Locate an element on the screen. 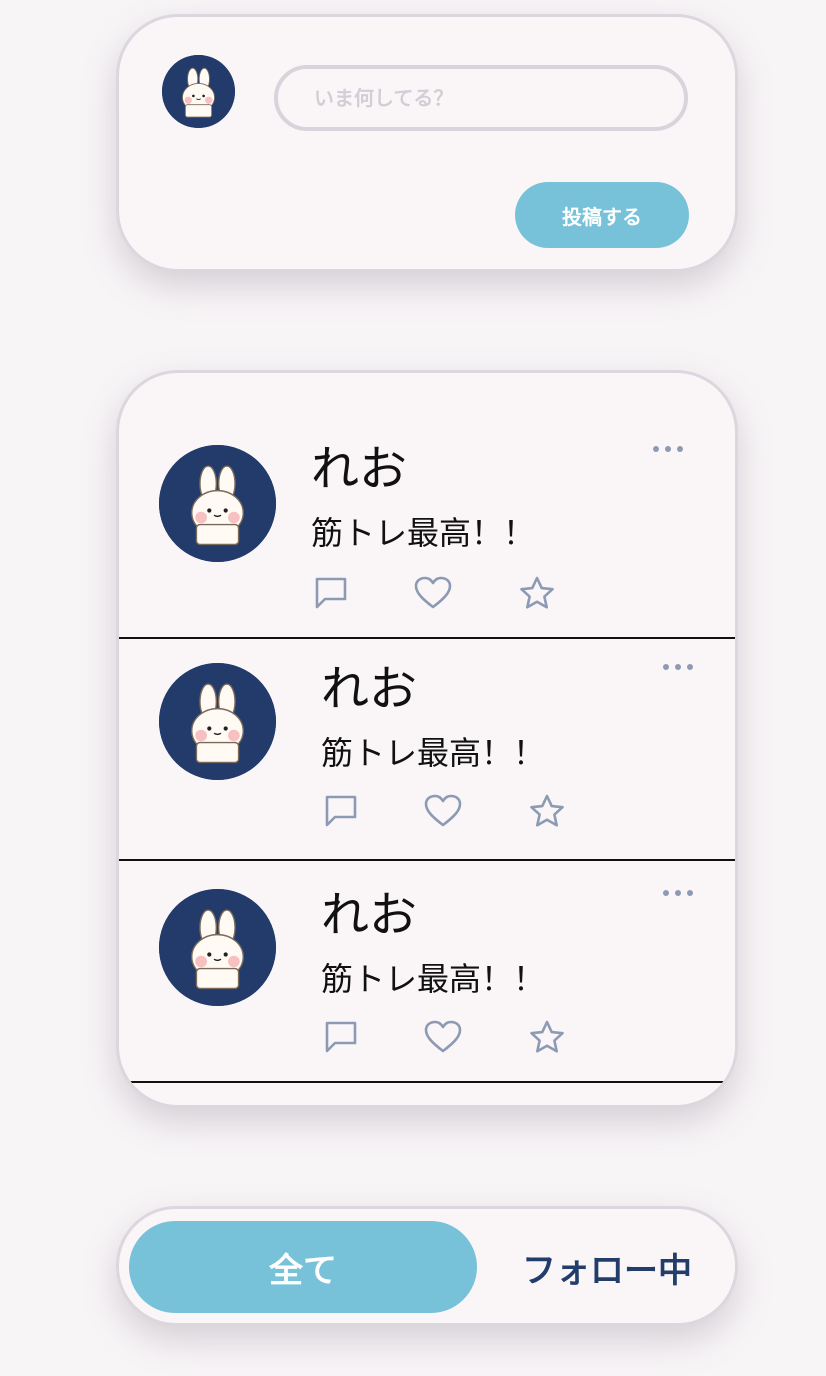 This screenshot has width=826, height=1376. post-composer: 投稿する is located at coordinates (427, 143).